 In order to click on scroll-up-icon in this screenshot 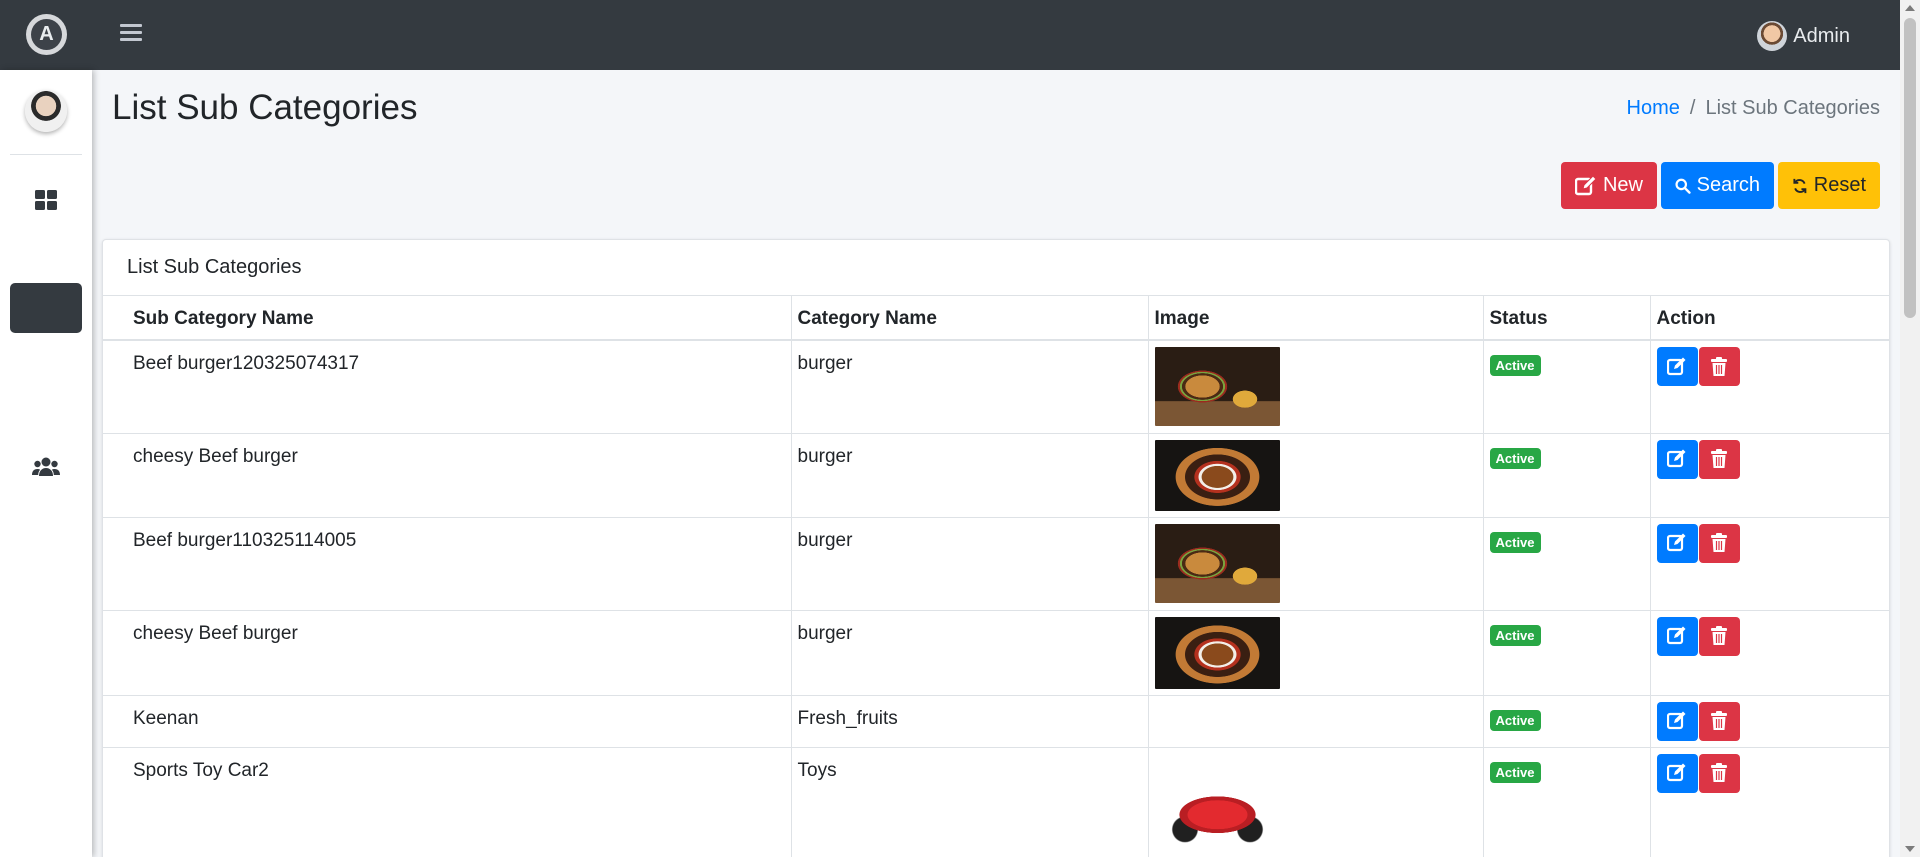, I will do `click(1910, 8)`.